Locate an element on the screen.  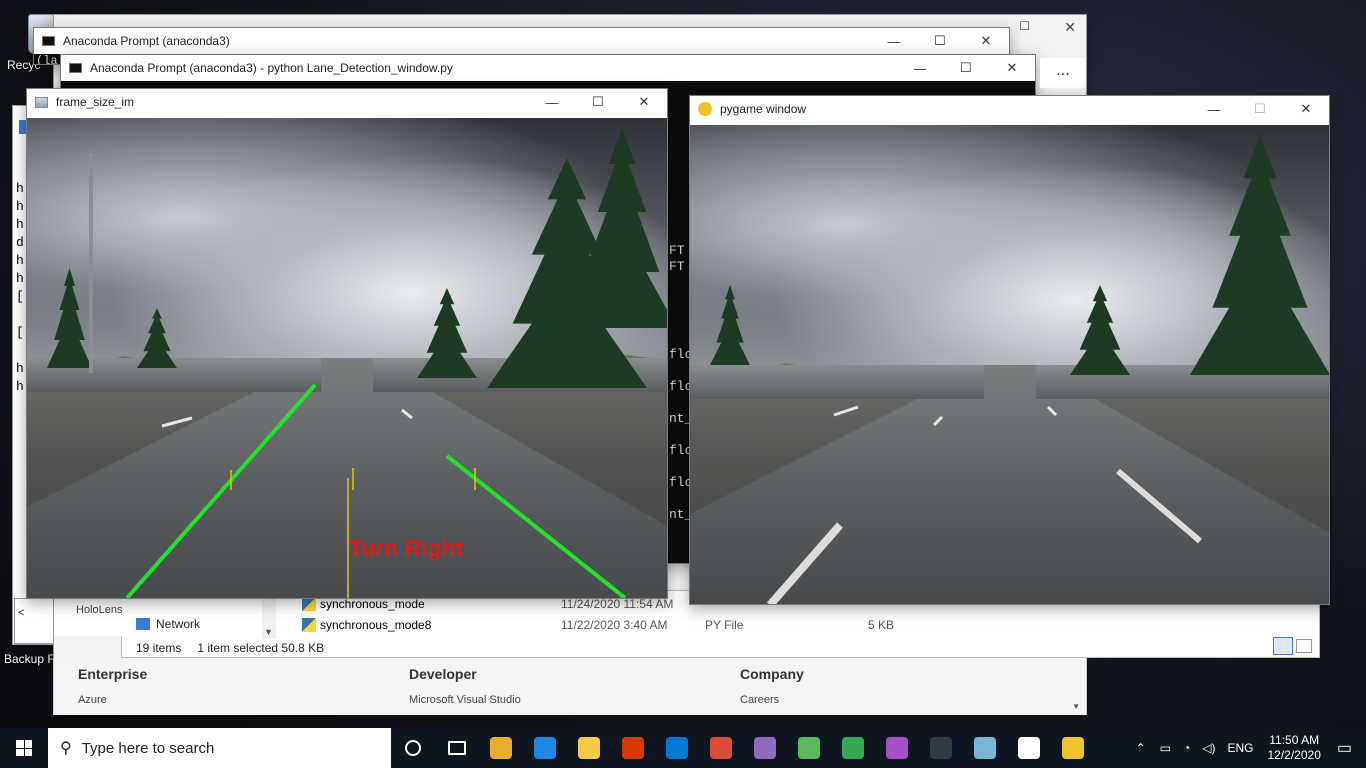
close-icon: ✕ is located at coordinates (1070, 27).